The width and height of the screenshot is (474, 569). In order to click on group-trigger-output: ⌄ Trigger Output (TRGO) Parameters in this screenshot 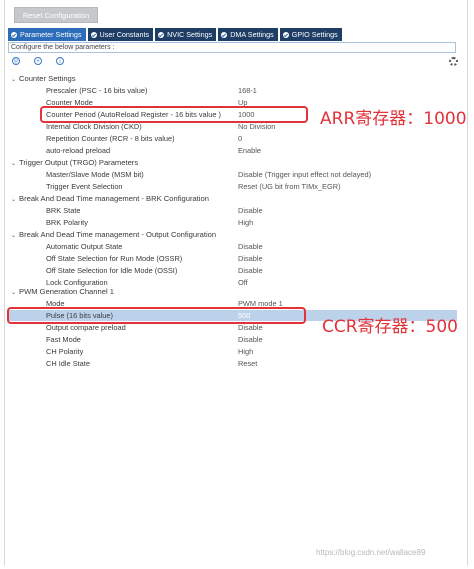, I will do `click(74, 162)`.